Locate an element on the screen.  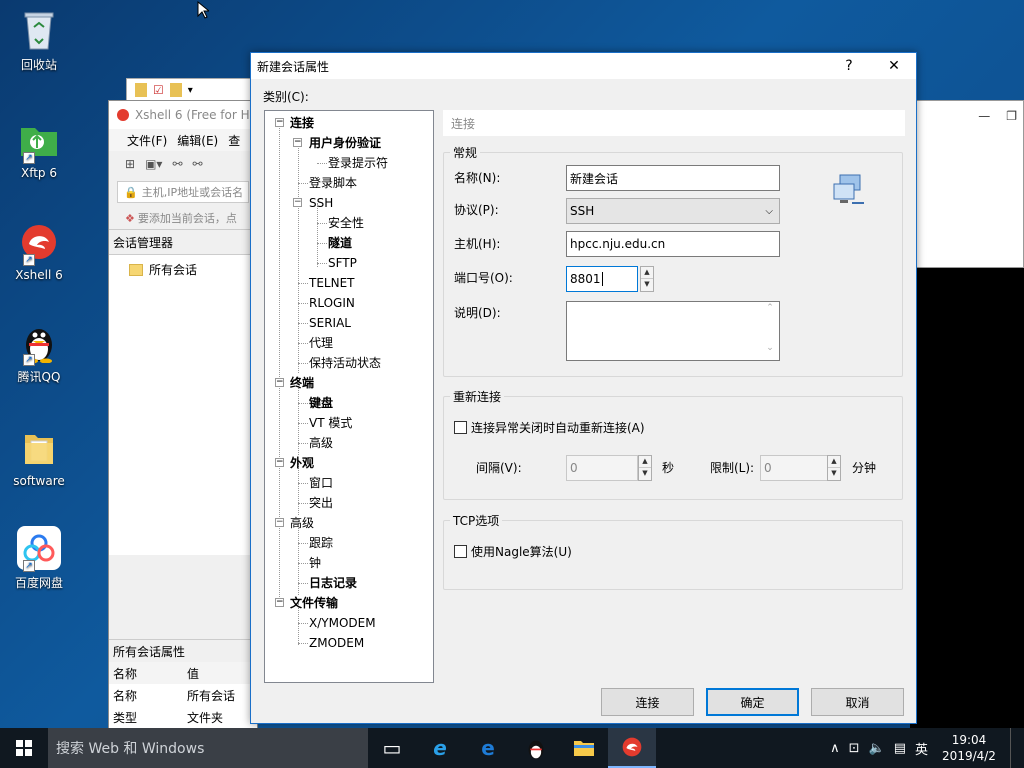
tree-item-connection: − 连接 is located at coordinates (349, 123).